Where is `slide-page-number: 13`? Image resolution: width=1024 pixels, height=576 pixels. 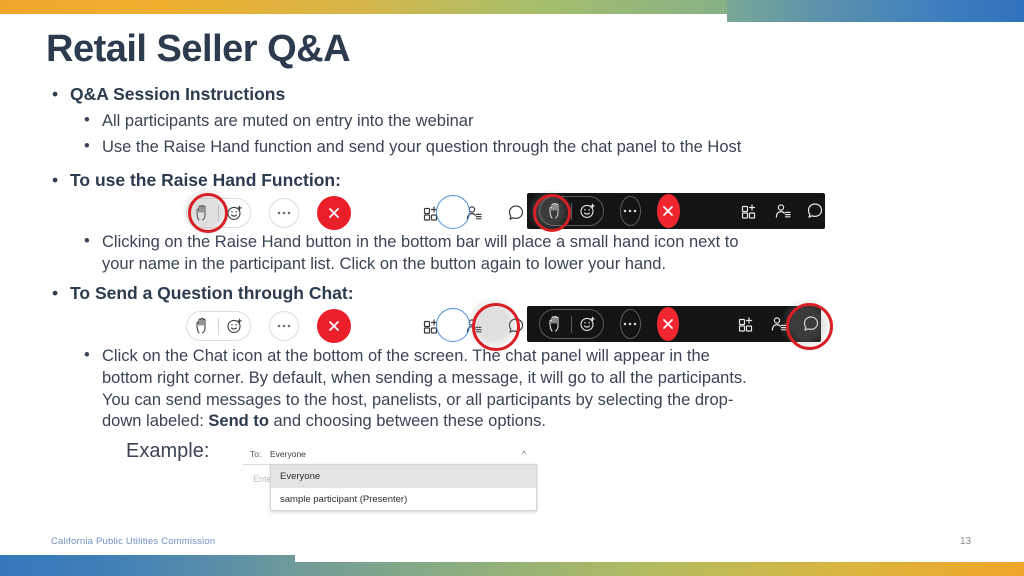
slide-page-number: 13 is located at coordinates (966, 541).